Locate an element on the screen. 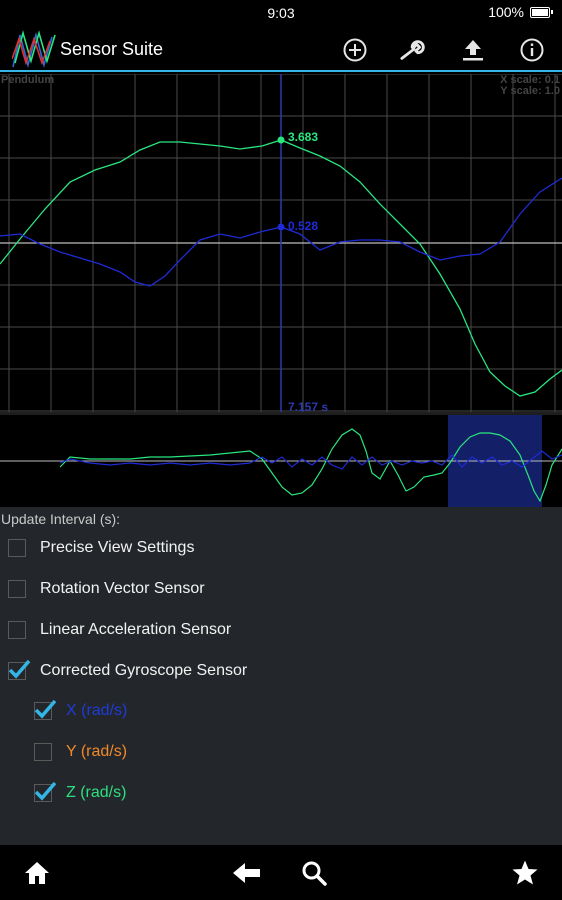 This screenshot has height=900, width=562. axis-y-option: Y (rad/s) is located at coordinates (80, 752).